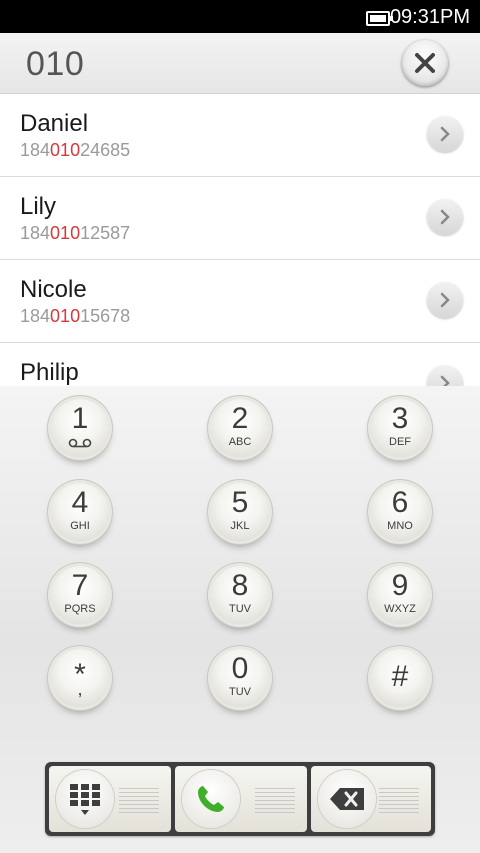 The image size is (480, 853). What do you see at coordinates (240, 301) in the screenshot?
I see `contact-row: Nicole 18401015678` at bounding box center [240, 301].